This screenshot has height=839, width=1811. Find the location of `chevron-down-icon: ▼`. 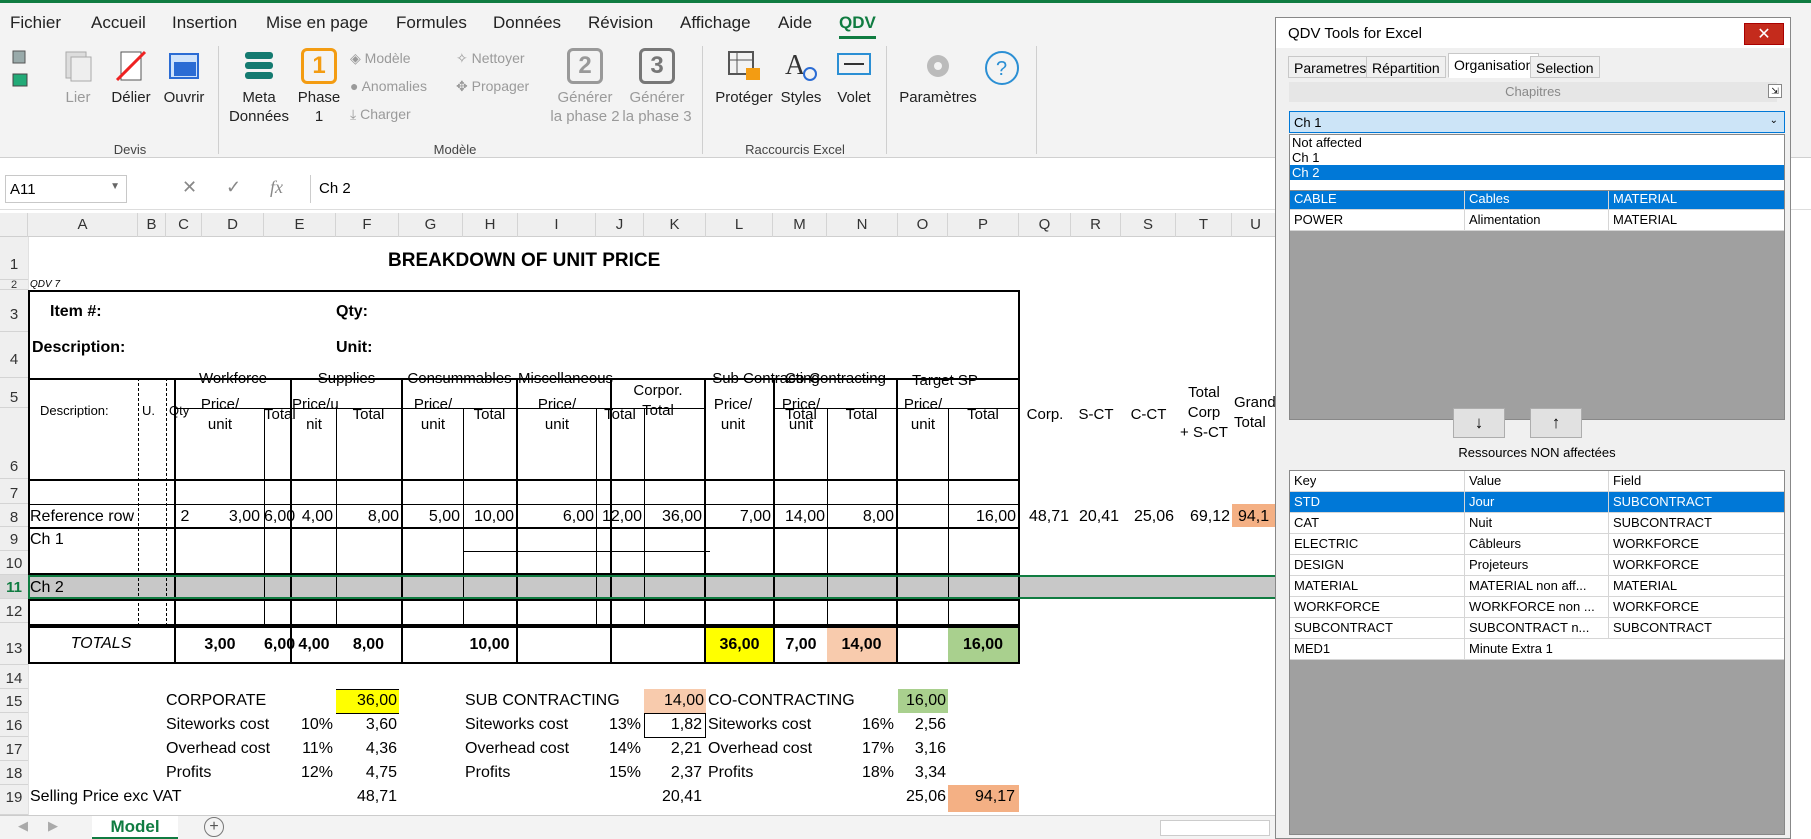

chevron-down-icon: ▼ is located at coordinates (115, 186).